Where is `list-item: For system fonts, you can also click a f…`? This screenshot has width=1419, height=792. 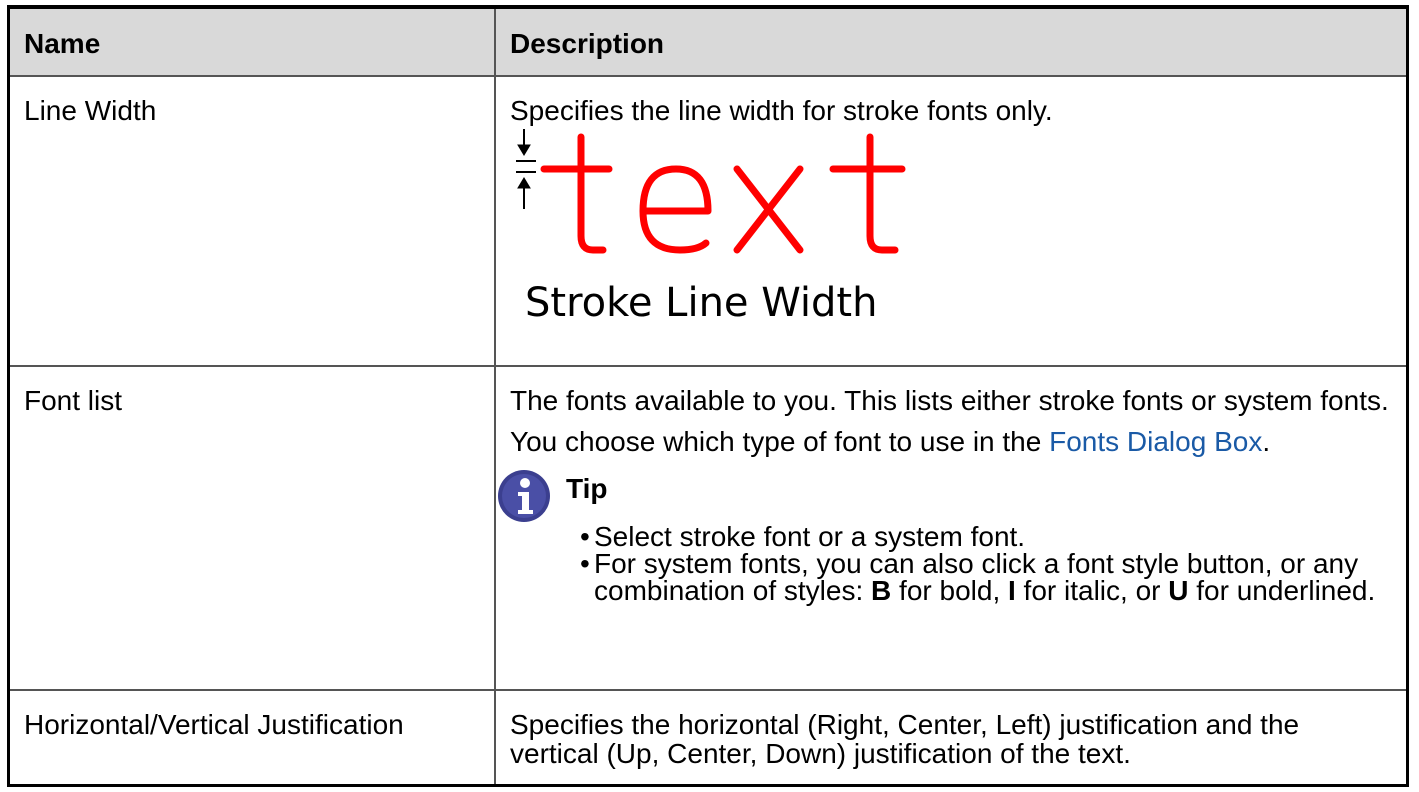 list-item: For system fonts, you can also click a f… is located at coordinates (980, 578).